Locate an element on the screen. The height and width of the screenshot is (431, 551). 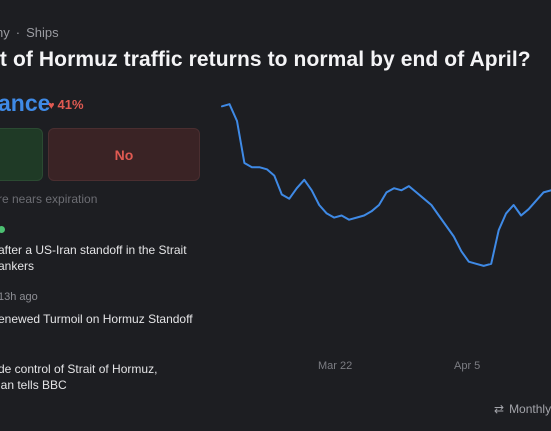
chance-change: ♥ 41% is located at coordinates (66, 104).